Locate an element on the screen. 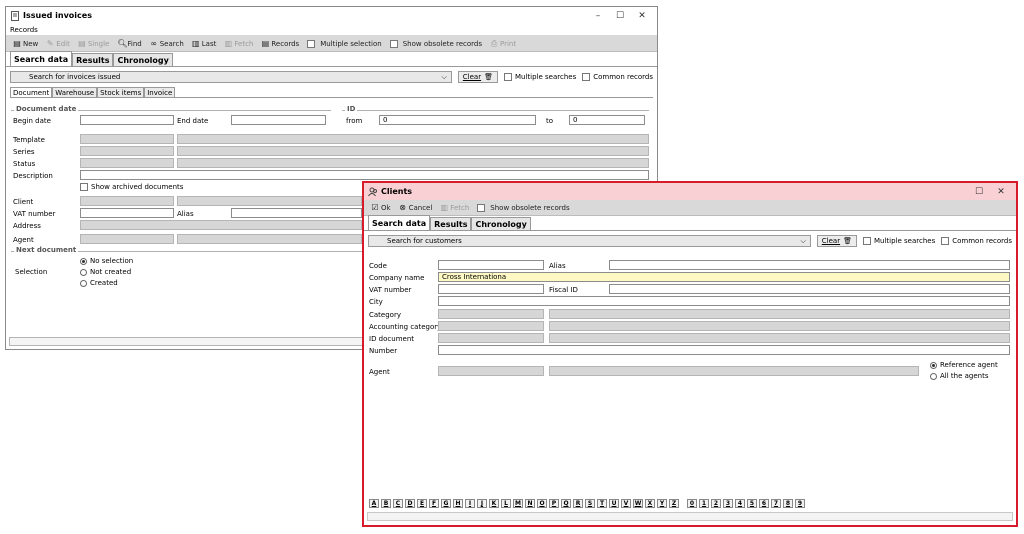 Image resolution: width=1024 pixels, height=534 pixels. multiple-selection-checkbox: Multiple selection is located at coordinates (344, 43).